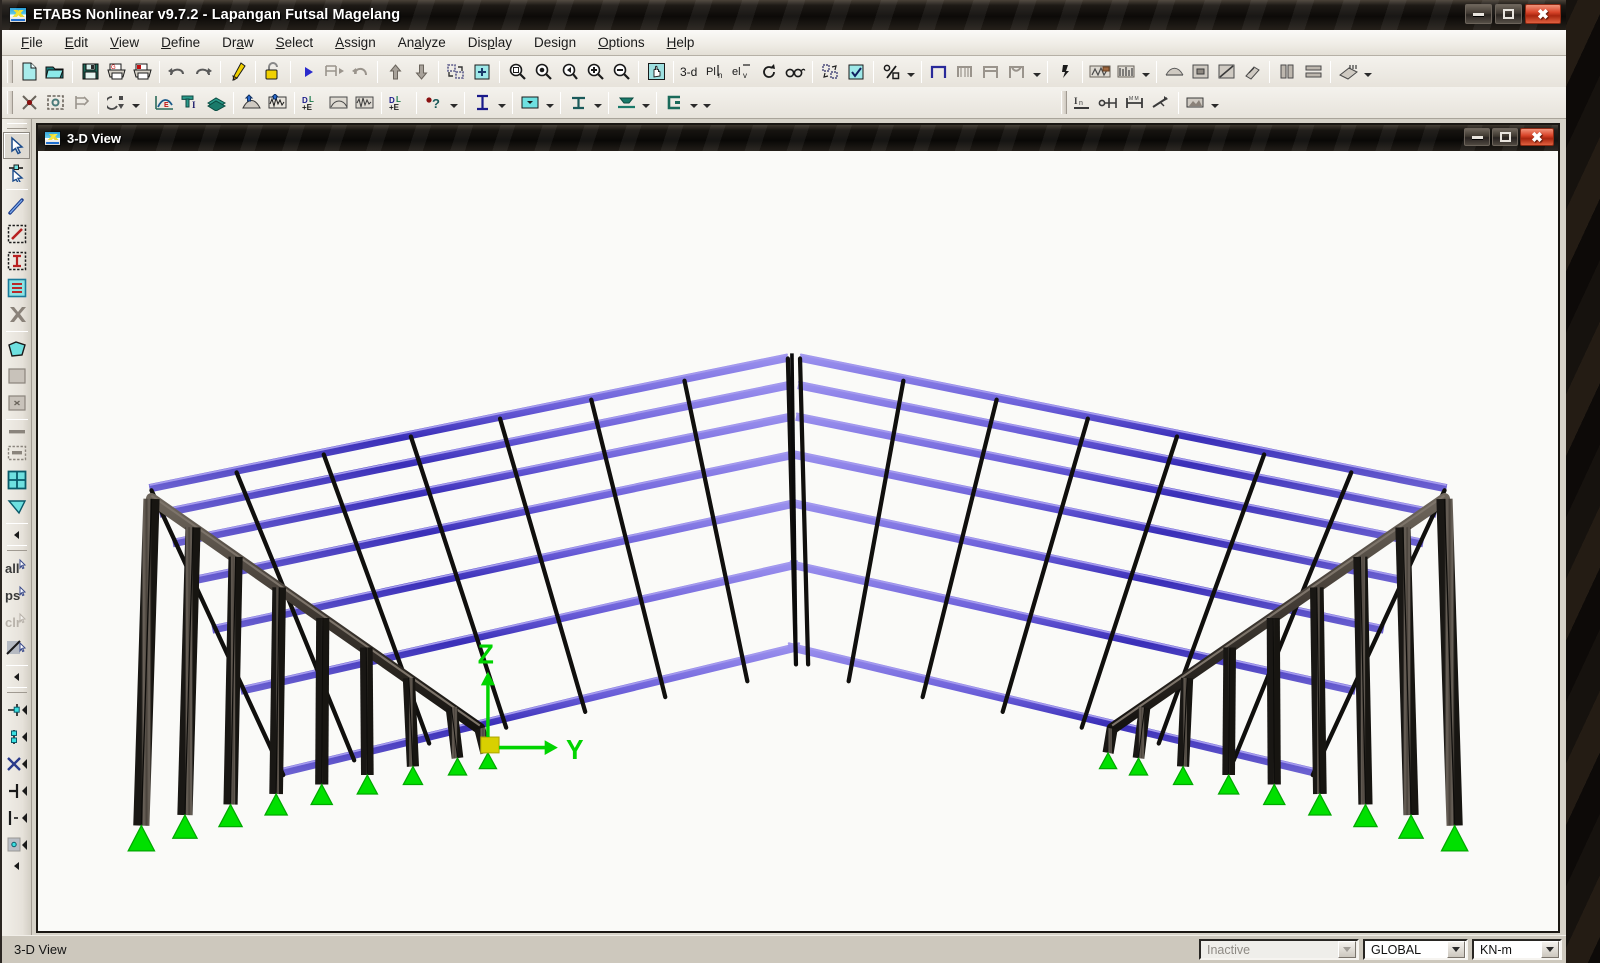 The width and height of the screenshot is (1600, 963). Describe the element at coordinates (16, 287) in the screenshot. I see `draw-brace-tool` at that location.